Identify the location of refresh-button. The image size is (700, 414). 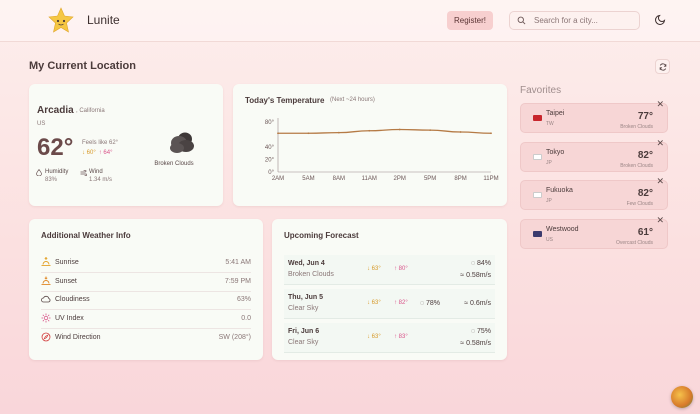
(662, 66).